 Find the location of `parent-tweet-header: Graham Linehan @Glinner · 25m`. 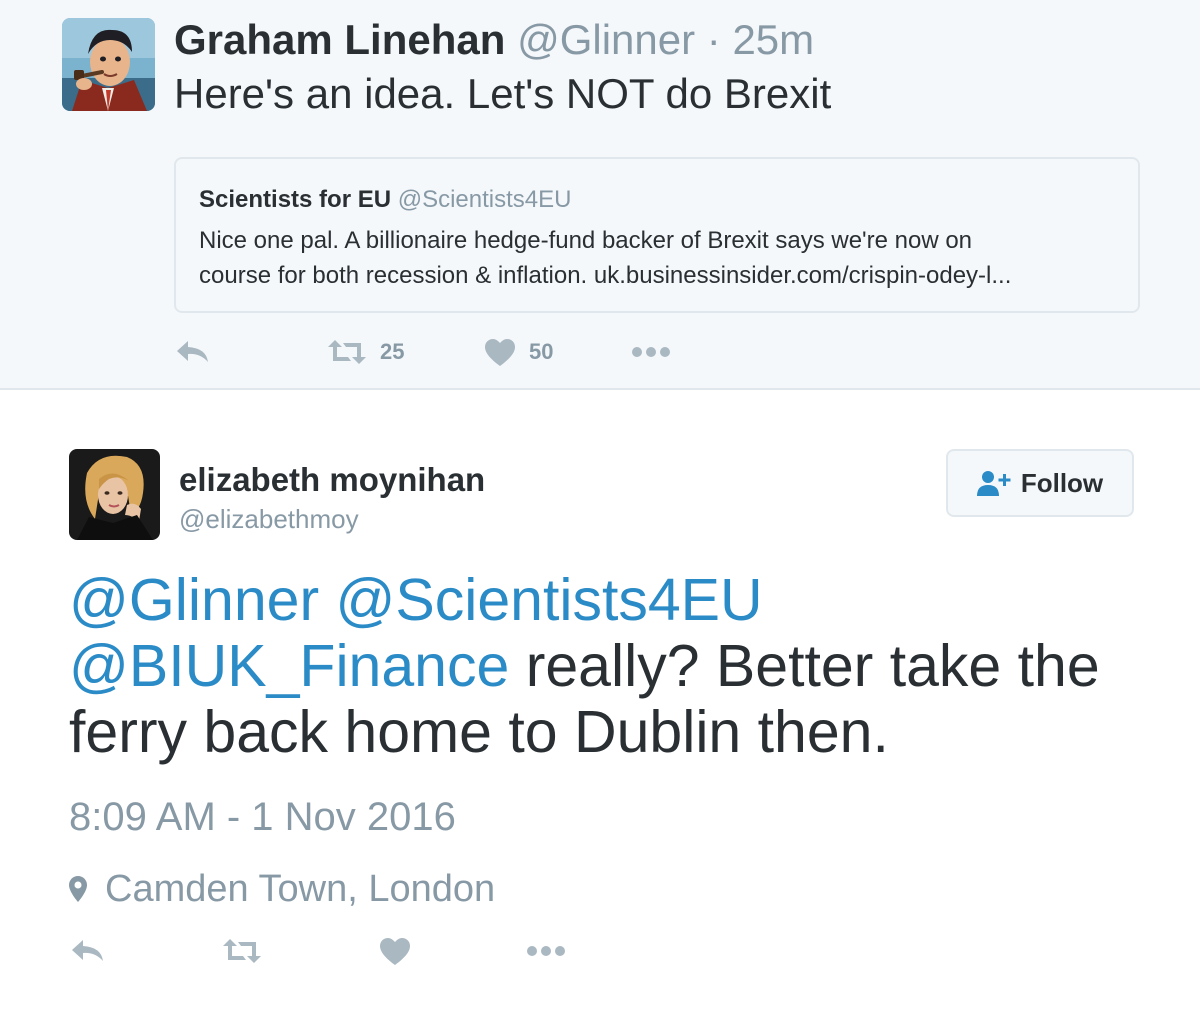

parent-tweet-header: Graham Linehan @Glinner · 25m is located at coordinates (494, 40).